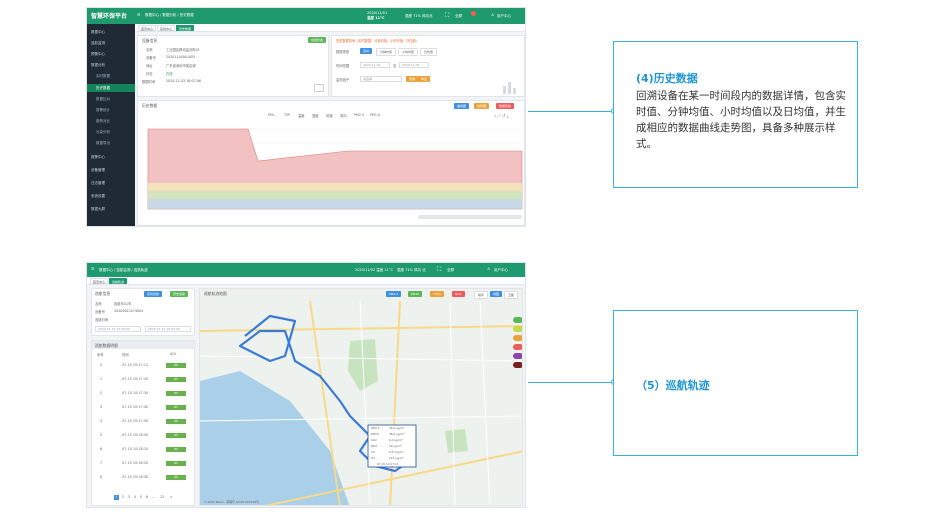 The height and width of the screenshot is (522, 945). What do you see at coordinates (415, 294) in the screenshot?
I see `map-layer-pm10: PM10` at bounding box center [415, 294].